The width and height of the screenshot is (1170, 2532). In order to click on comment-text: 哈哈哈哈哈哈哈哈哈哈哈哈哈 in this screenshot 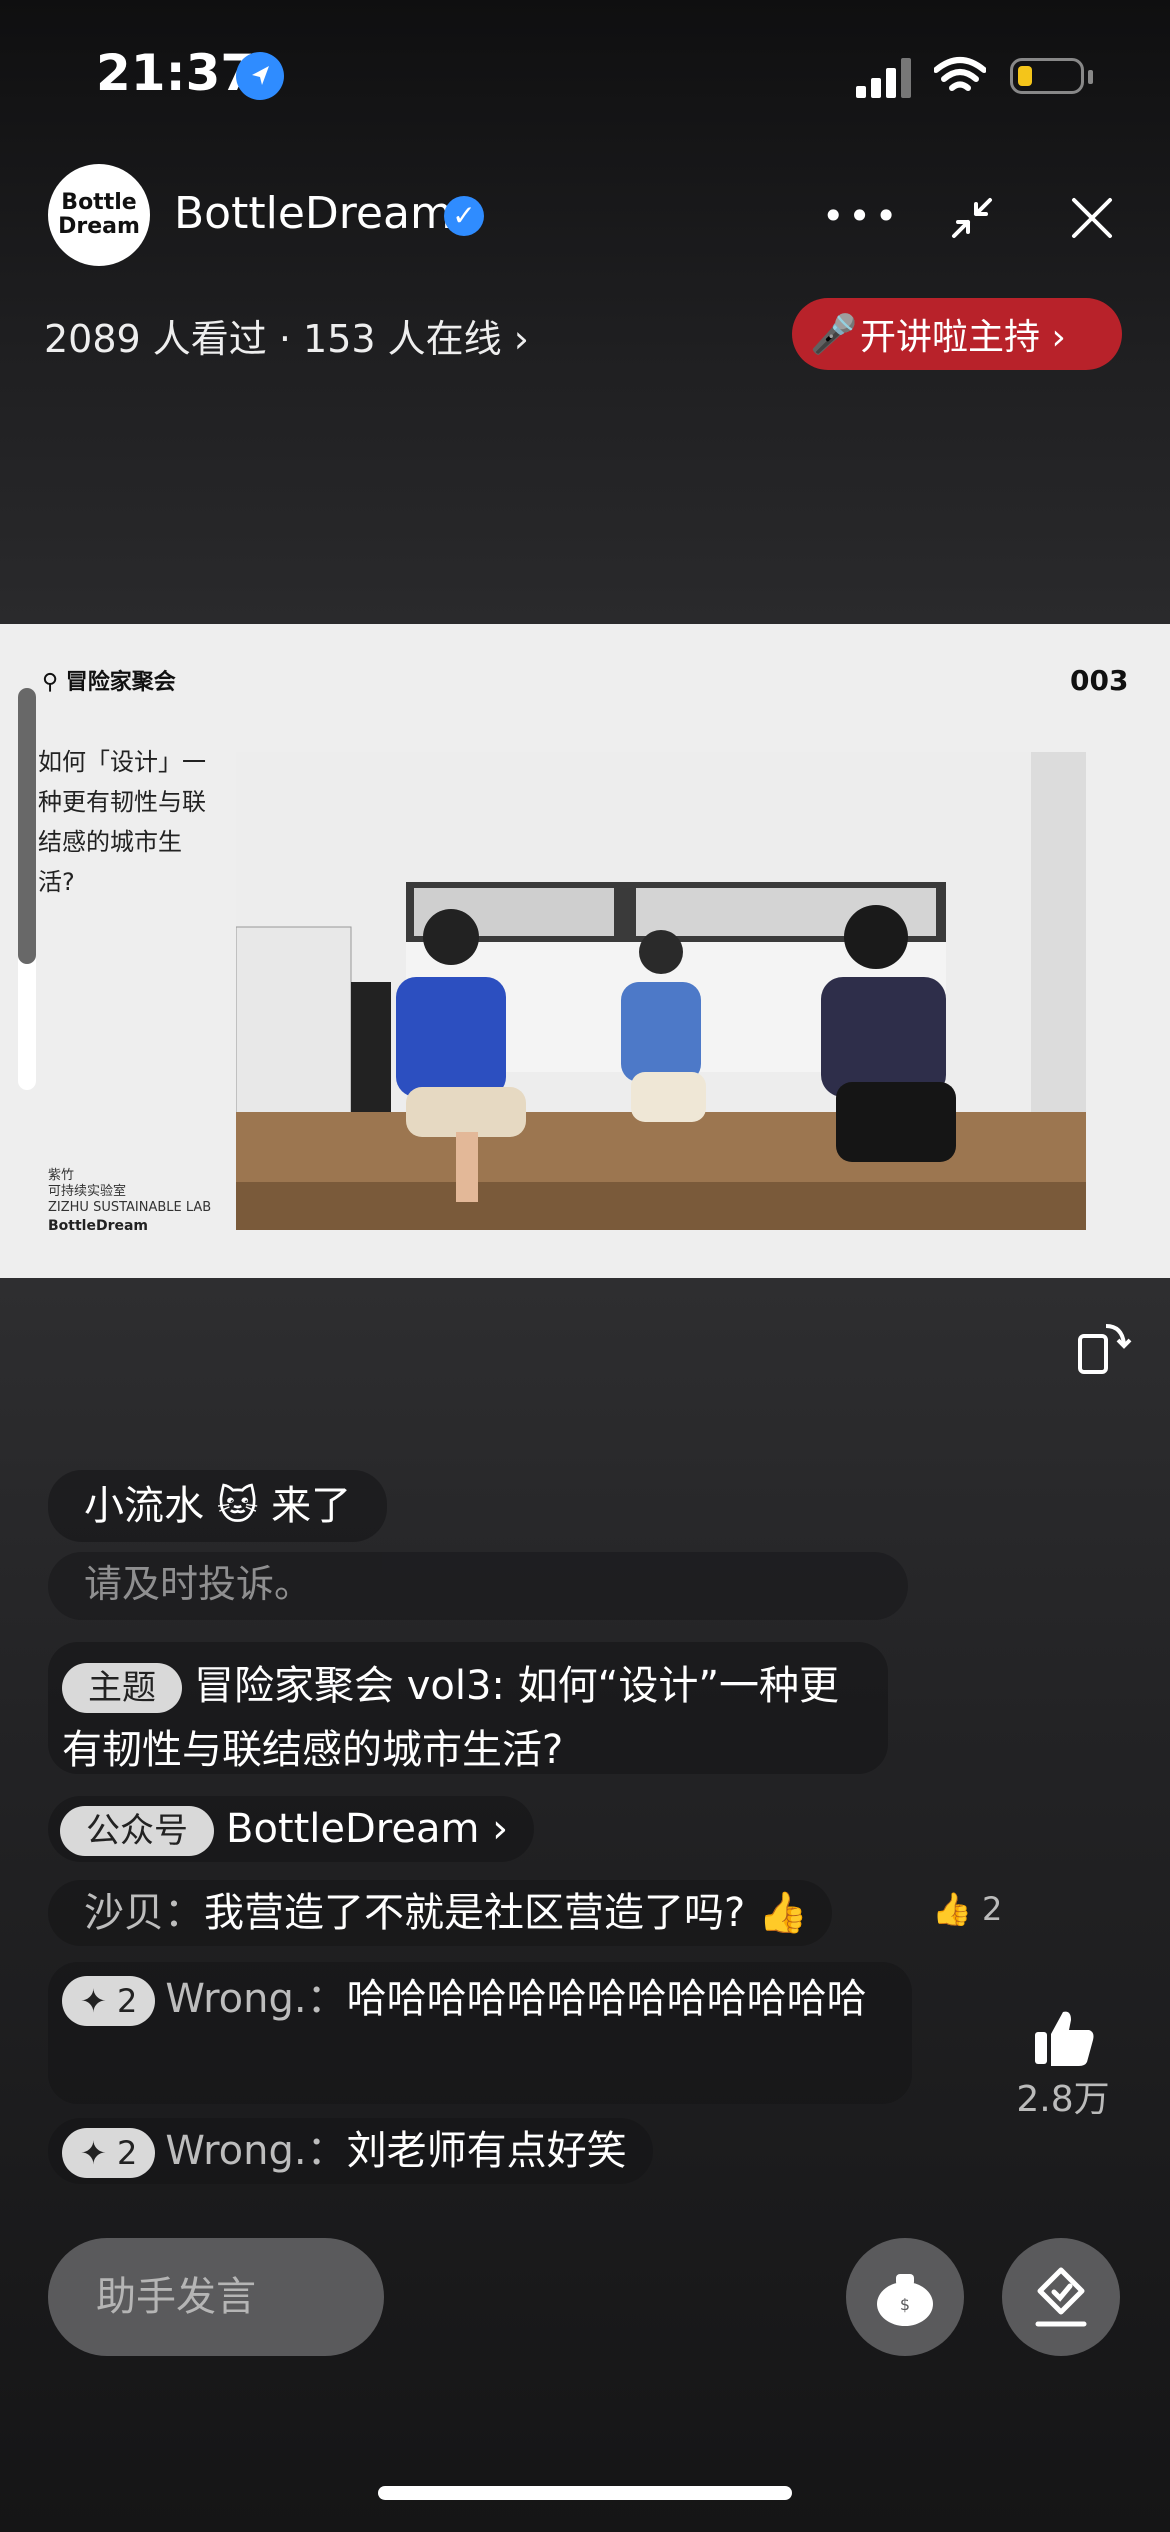, I will do `click(606, 1999)`.